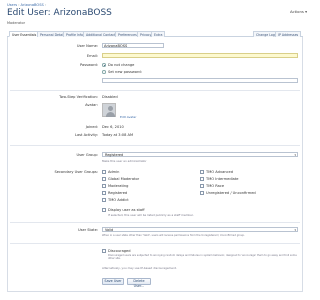  What do you see at coordinates (87, 155) in the screenshot?
I see `user-group-label: User Group:` at bounding box center [87, 155].